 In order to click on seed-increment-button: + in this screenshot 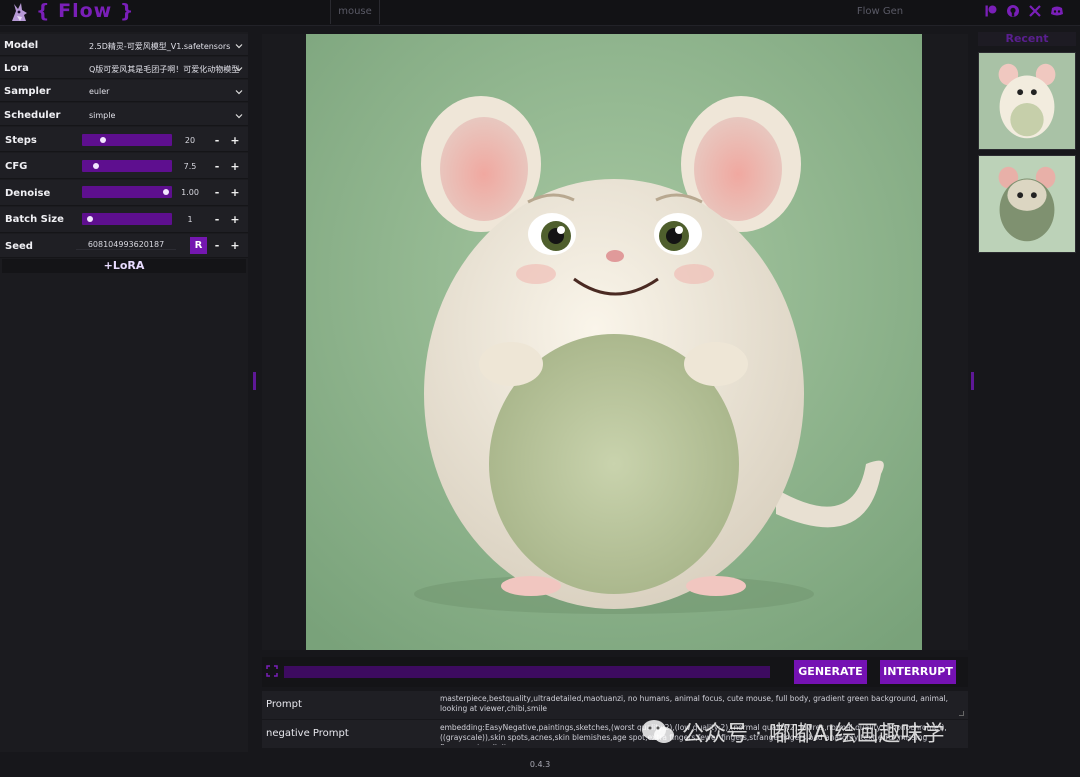, I will do `click(235, 245)`.